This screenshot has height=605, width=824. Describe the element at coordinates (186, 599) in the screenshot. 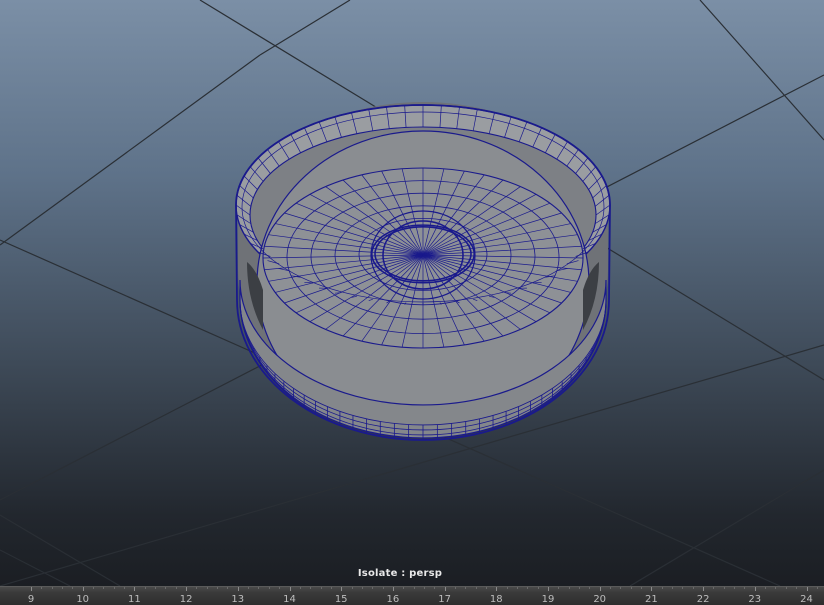

I see `timeline-frame-label: 12` at that location.